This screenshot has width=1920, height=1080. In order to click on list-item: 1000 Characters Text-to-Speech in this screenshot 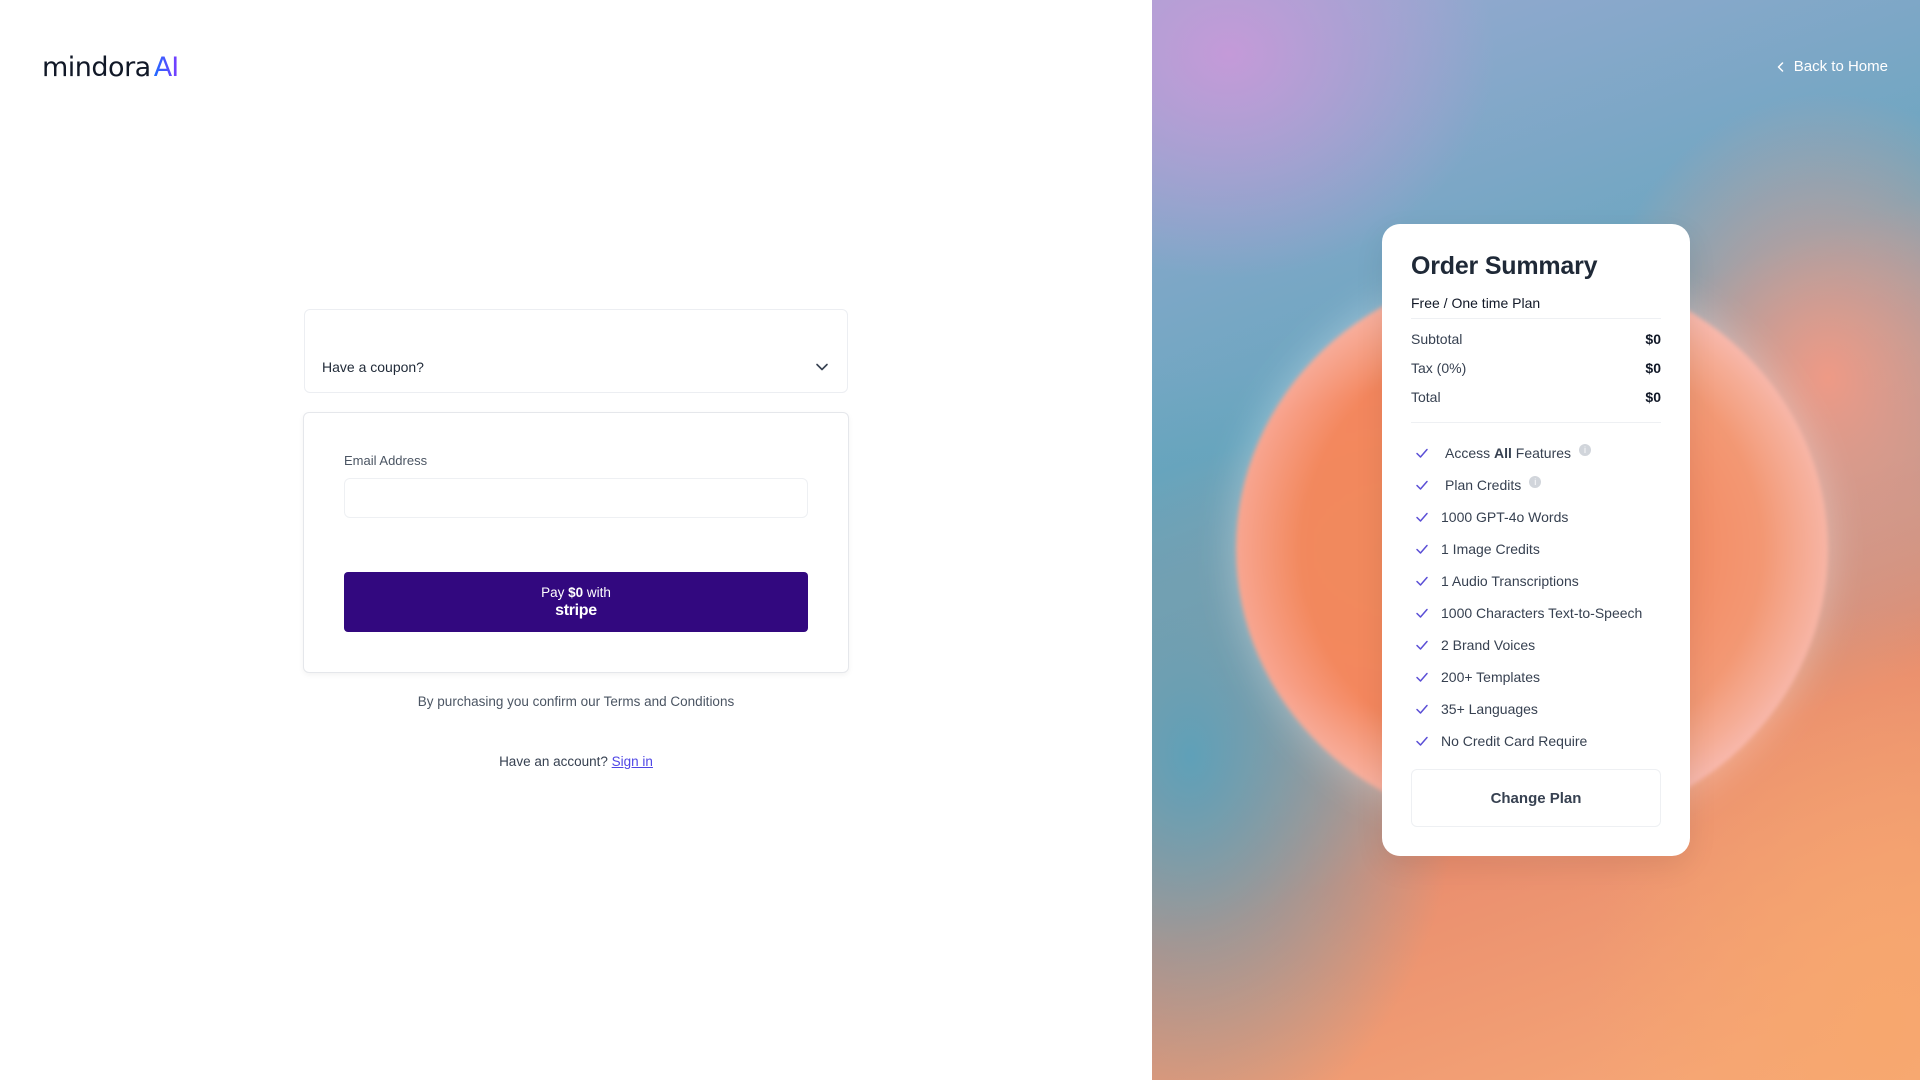, I will do `click(1536, 613)`.